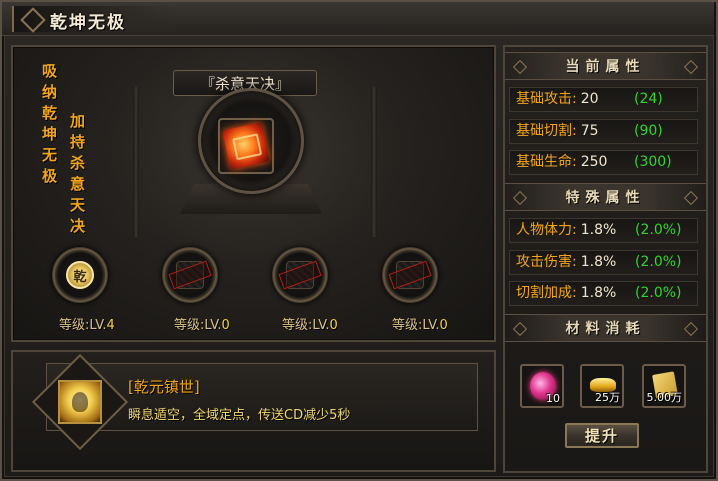 This screenshot has height=481, width=718. I want to click on node-level-3: 等级:LV.0, so click(310, 325).